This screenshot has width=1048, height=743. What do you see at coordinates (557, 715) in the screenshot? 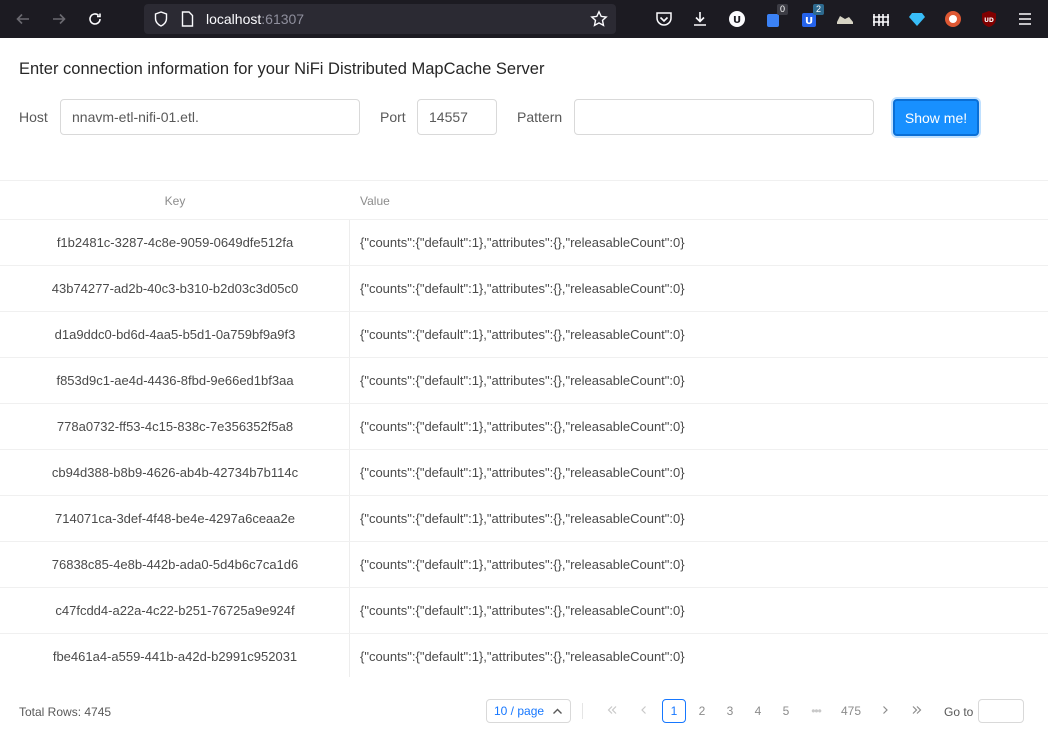
I see `chevron-up-icon` at bounding box center [557, 715].